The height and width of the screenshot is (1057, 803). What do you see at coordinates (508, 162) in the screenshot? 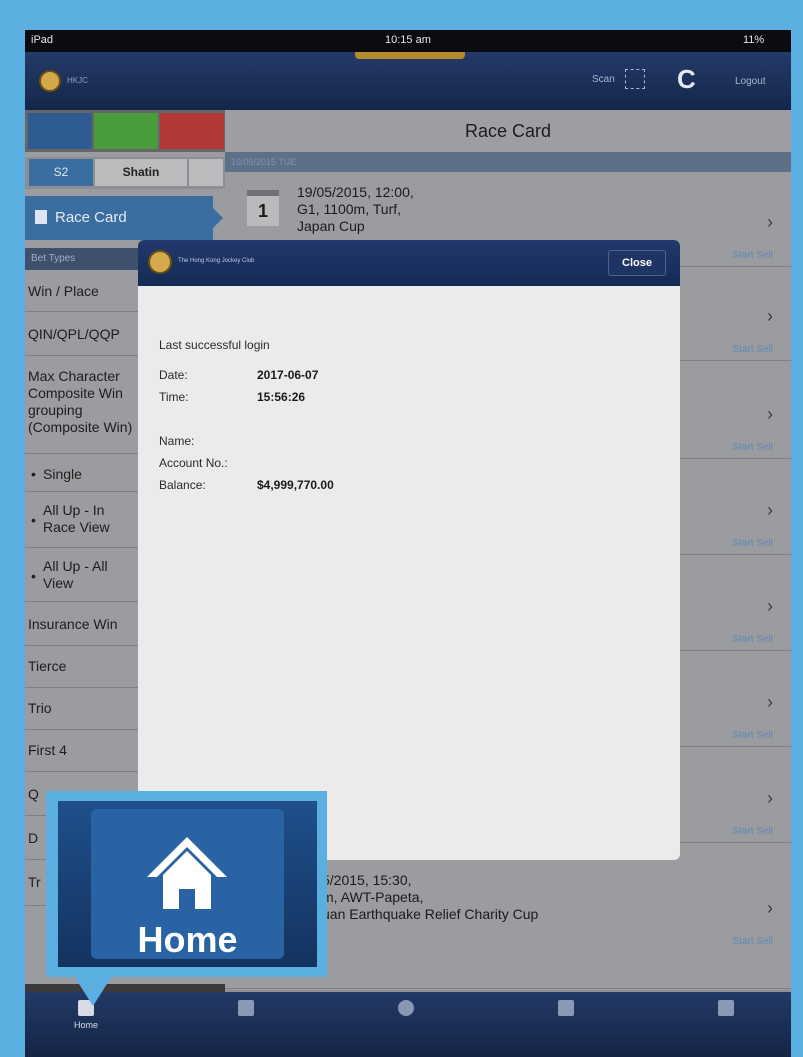
I see `race-date-header: 19/05/2015 TUE` at bounding box center [508, 162].